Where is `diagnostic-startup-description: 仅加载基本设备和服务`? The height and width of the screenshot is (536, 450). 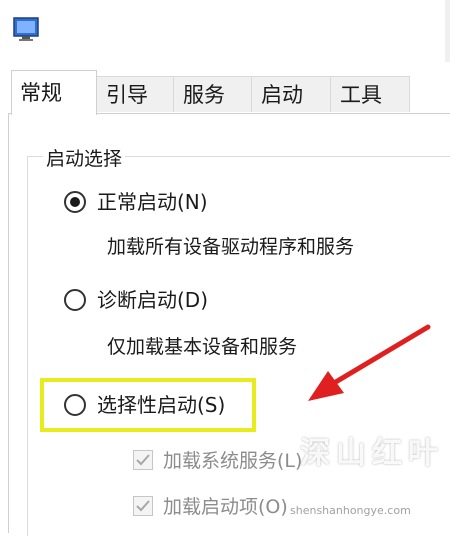 diagnostic-startup-description: 仅加载基本设备和服务 is located at coordinates (202, 347).